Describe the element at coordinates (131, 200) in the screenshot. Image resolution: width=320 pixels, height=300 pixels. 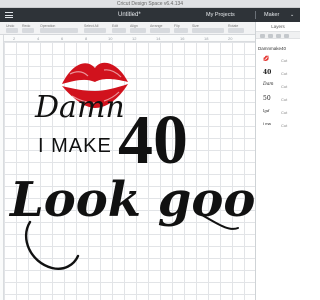
I see `look-good-text: Look good` at that location.